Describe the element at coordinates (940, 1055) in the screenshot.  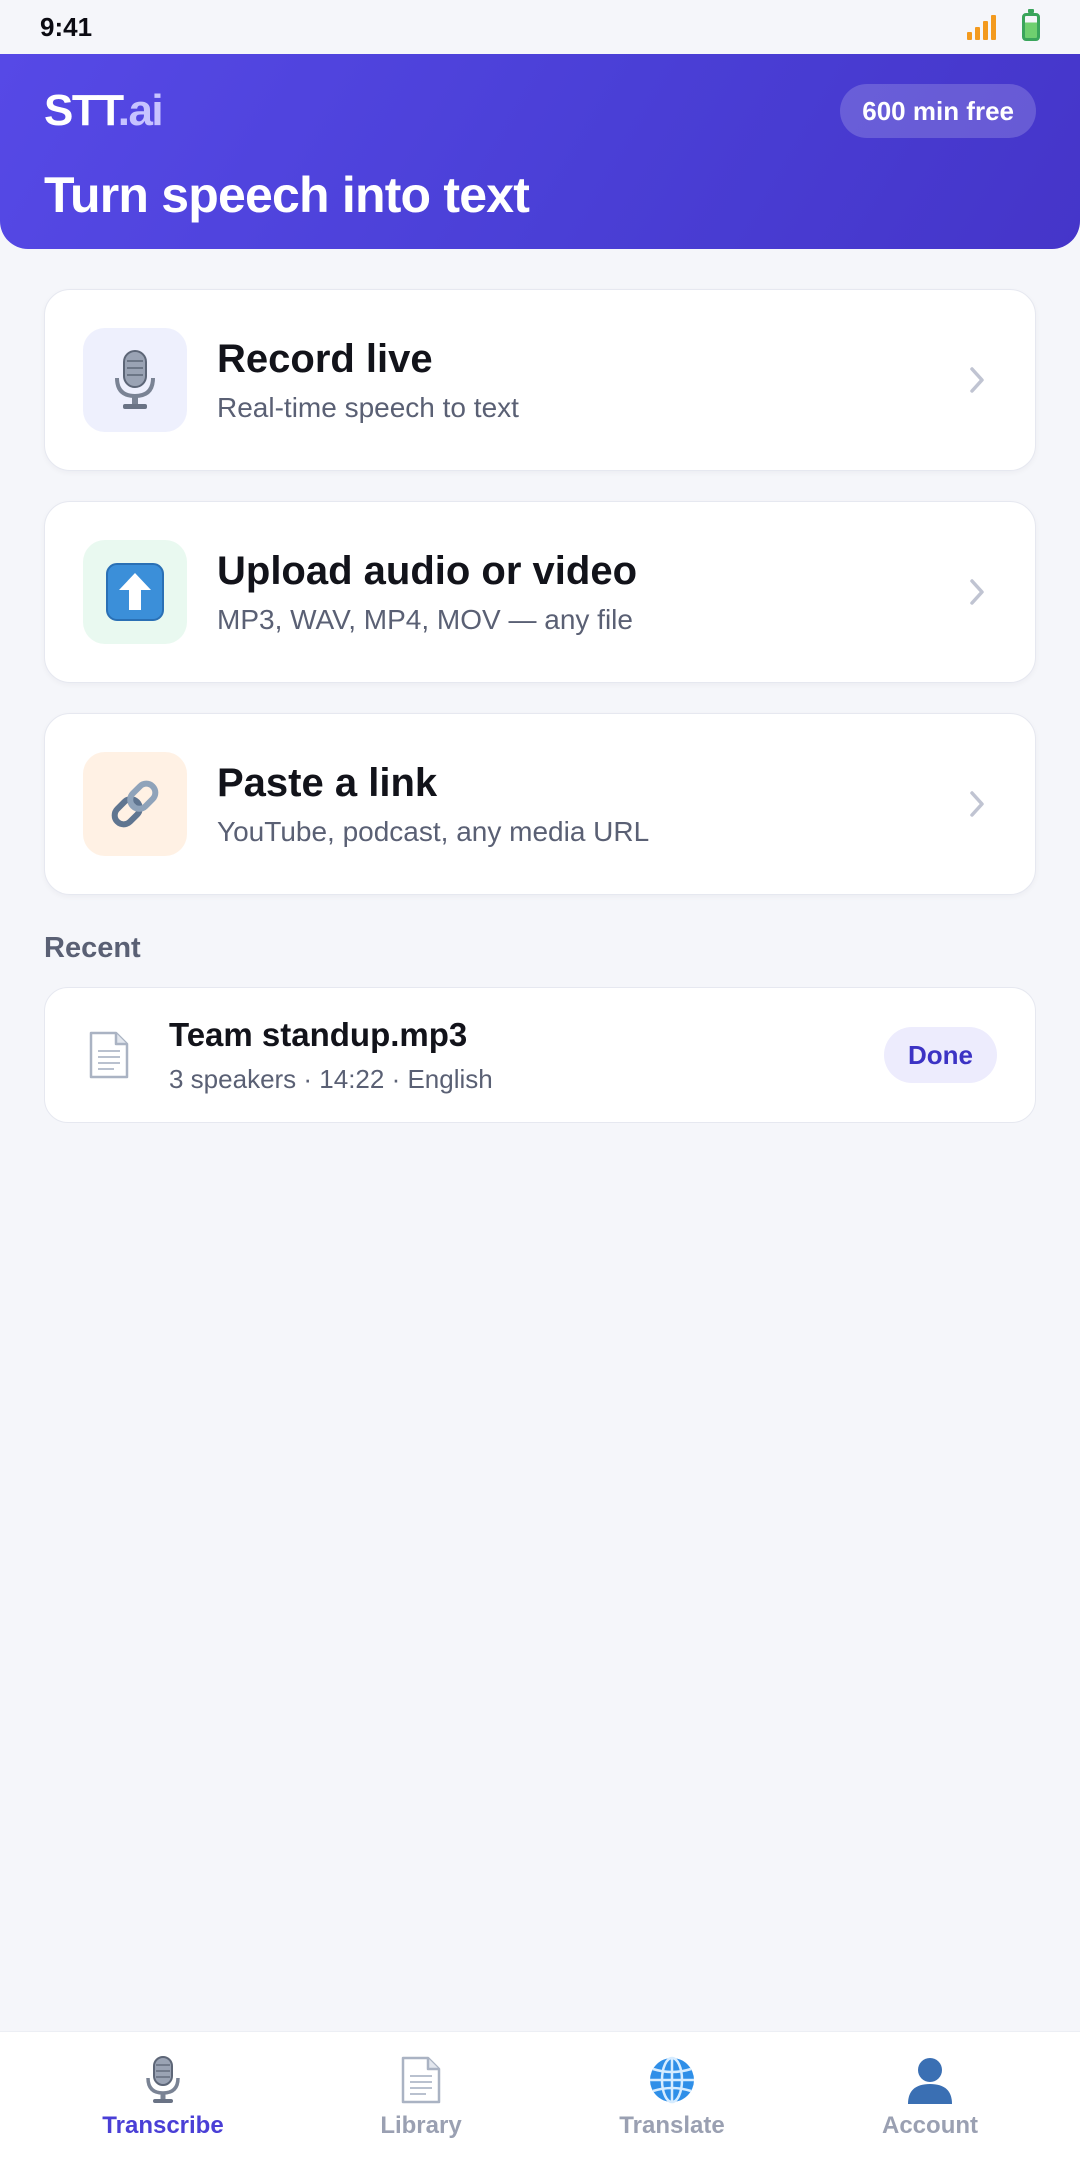
I see `status-badge: Done` at that location.